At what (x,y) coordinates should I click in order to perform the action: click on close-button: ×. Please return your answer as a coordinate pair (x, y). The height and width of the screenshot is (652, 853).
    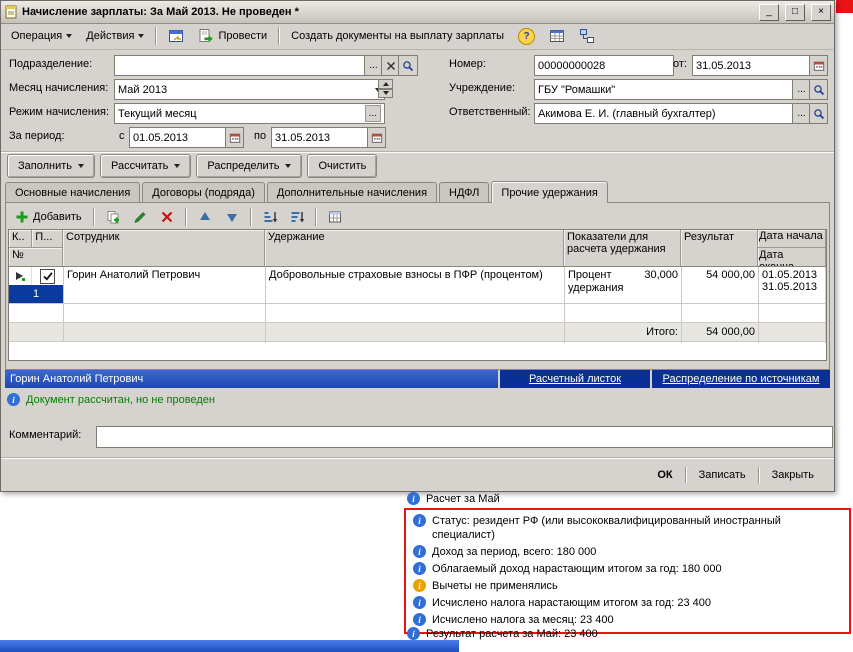
    Looking at the image, I should click on (821, 12).